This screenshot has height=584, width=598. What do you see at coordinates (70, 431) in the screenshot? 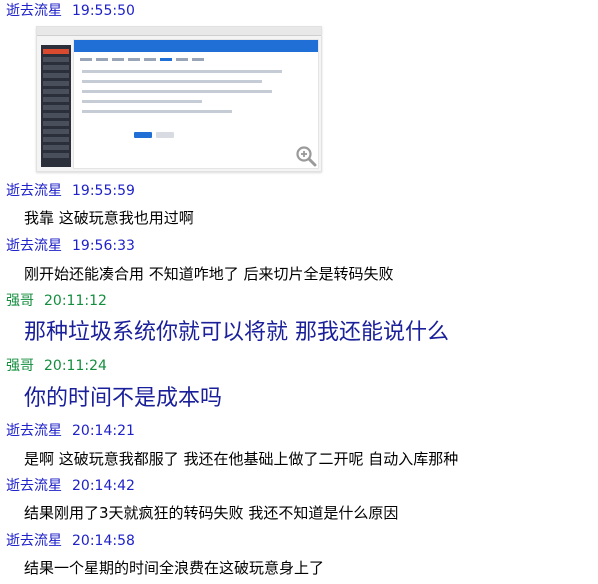
I see `message-header: 逝去流星 20:14:21` at bounding box center [70, 431].